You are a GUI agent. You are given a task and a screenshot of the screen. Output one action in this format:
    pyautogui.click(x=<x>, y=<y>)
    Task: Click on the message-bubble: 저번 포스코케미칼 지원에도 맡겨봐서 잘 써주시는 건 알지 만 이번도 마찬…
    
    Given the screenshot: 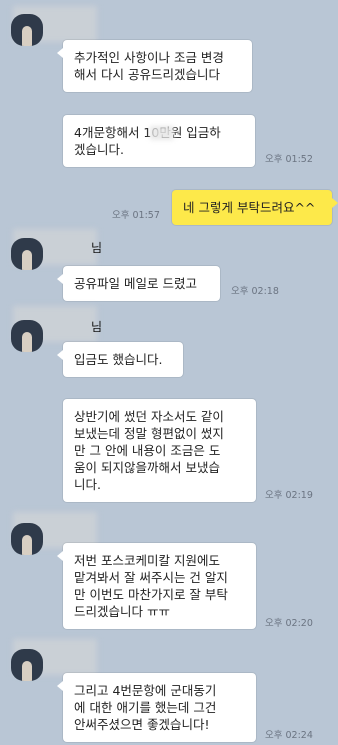 What is the action you would take?
    pyautogui.click(x=156, y=586)
    